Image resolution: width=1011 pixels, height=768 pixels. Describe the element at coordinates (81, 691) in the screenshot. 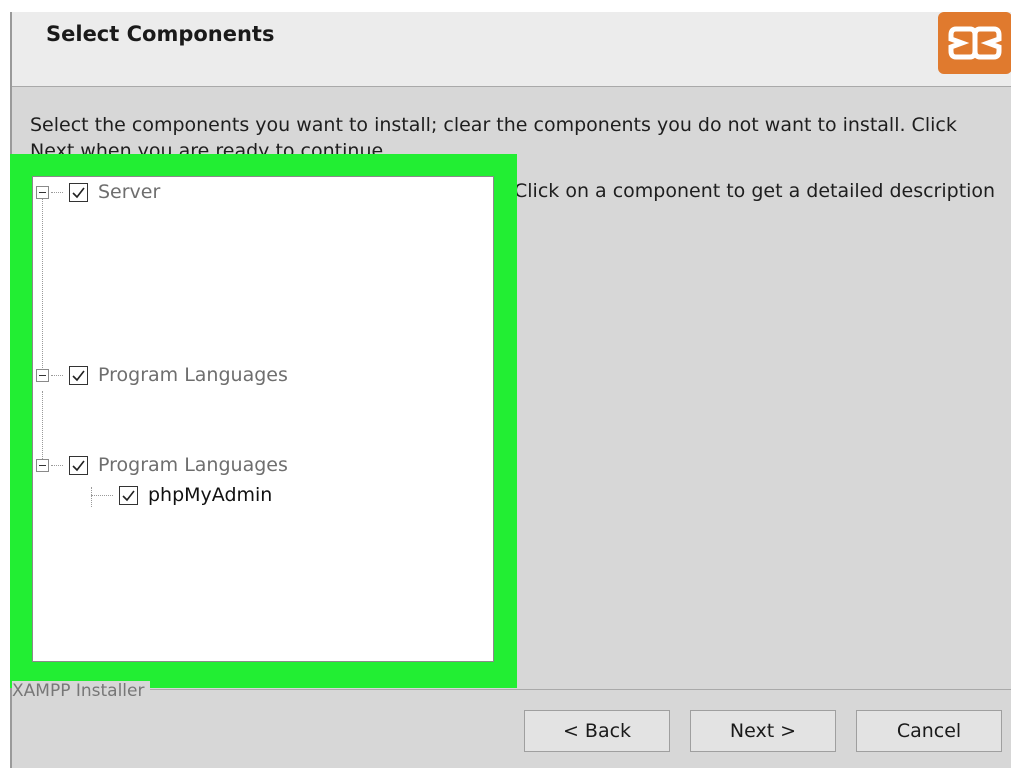

I see `installer-label: XAMPP Installer` at that location.